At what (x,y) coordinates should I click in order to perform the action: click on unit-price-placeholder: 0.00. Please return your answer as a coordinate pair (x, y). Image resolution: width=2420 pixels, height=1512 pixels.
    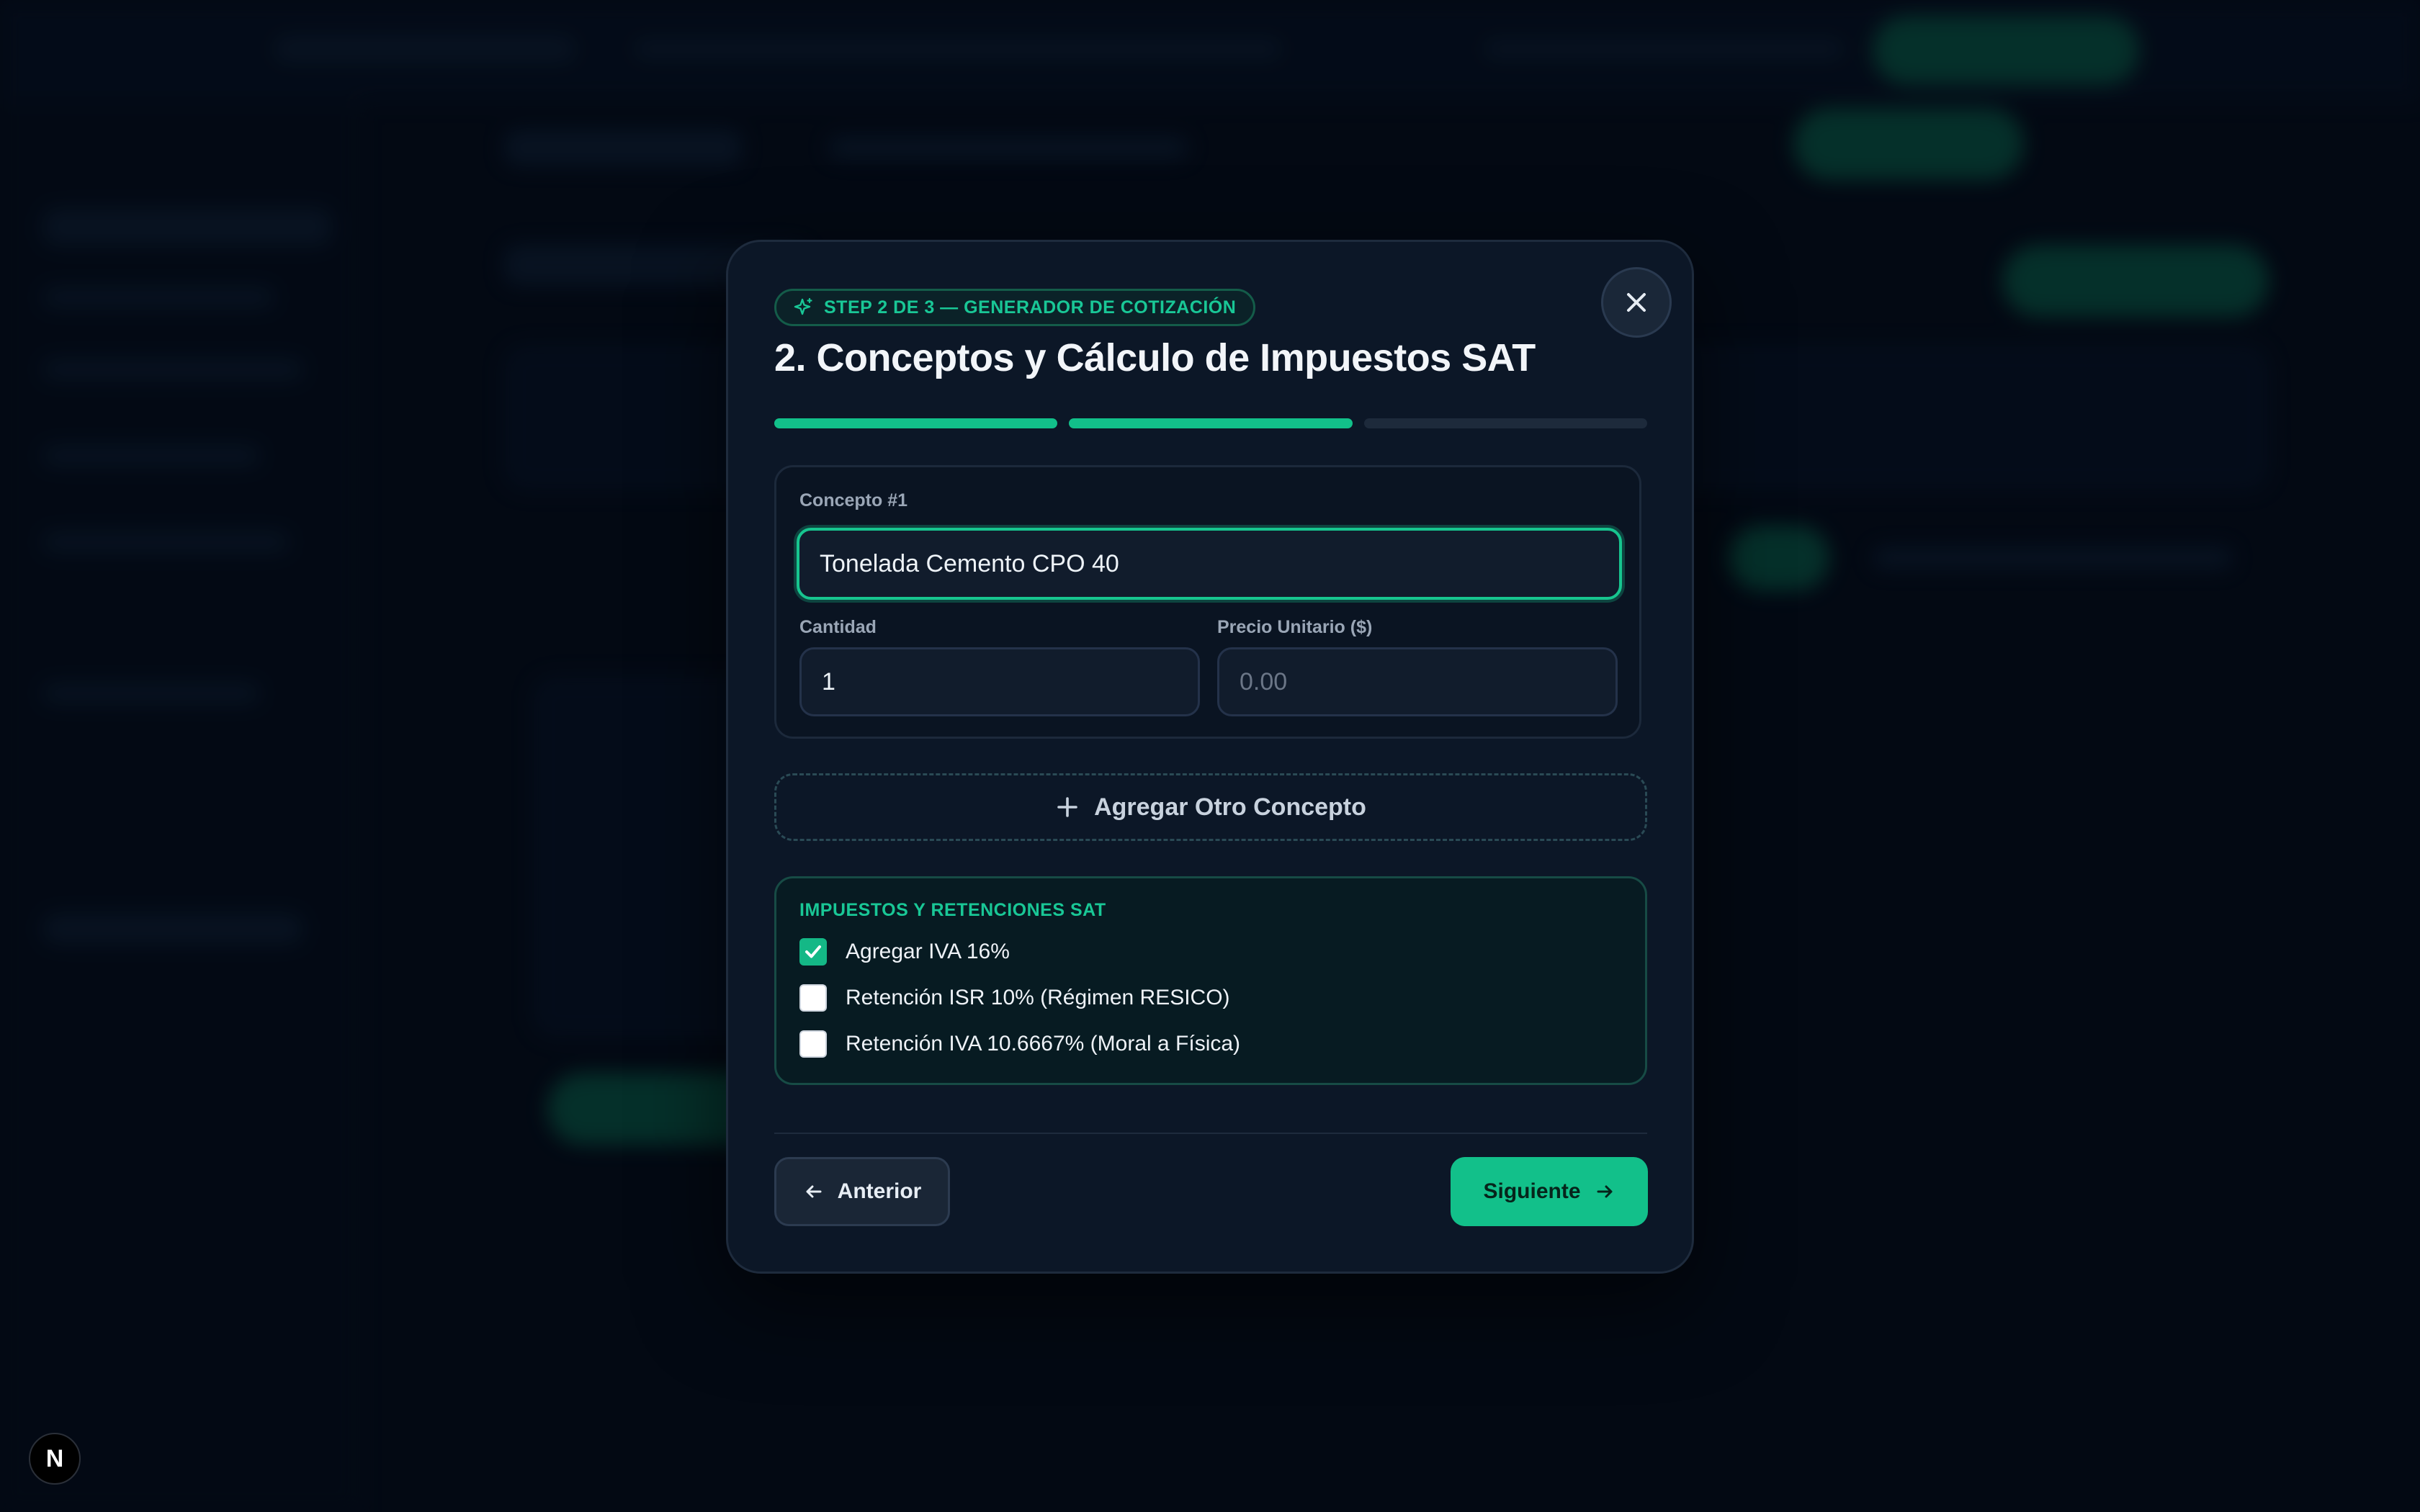
    Looking at the image, I should click on (1264, 681).